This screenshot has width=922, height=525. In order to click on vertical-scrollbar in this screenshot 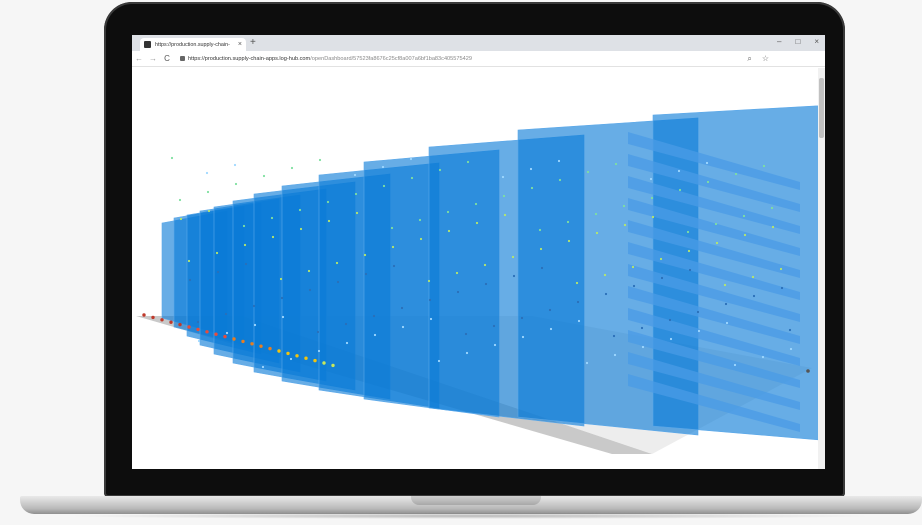, I will do `click(821, 268)`.